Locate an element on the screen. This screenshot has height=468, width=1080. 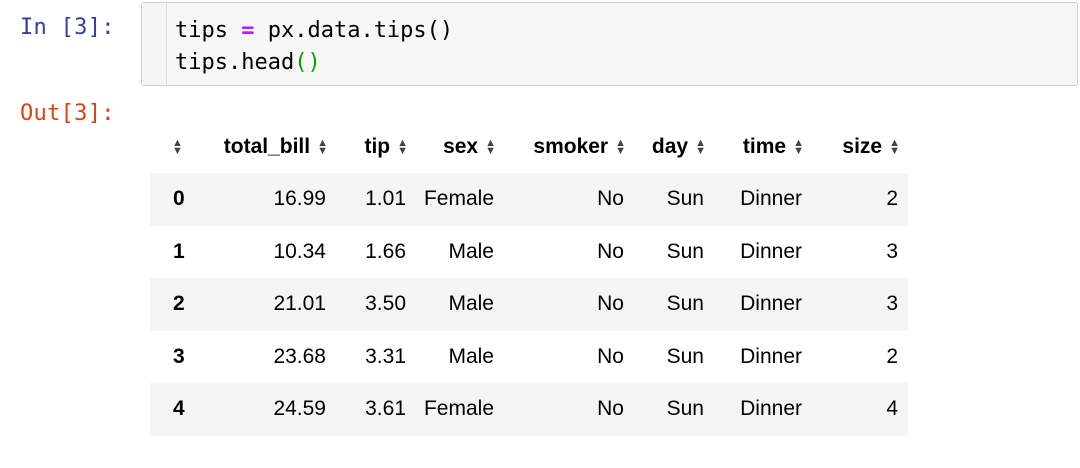
code-token: tips is located at coordinates (208, 30).